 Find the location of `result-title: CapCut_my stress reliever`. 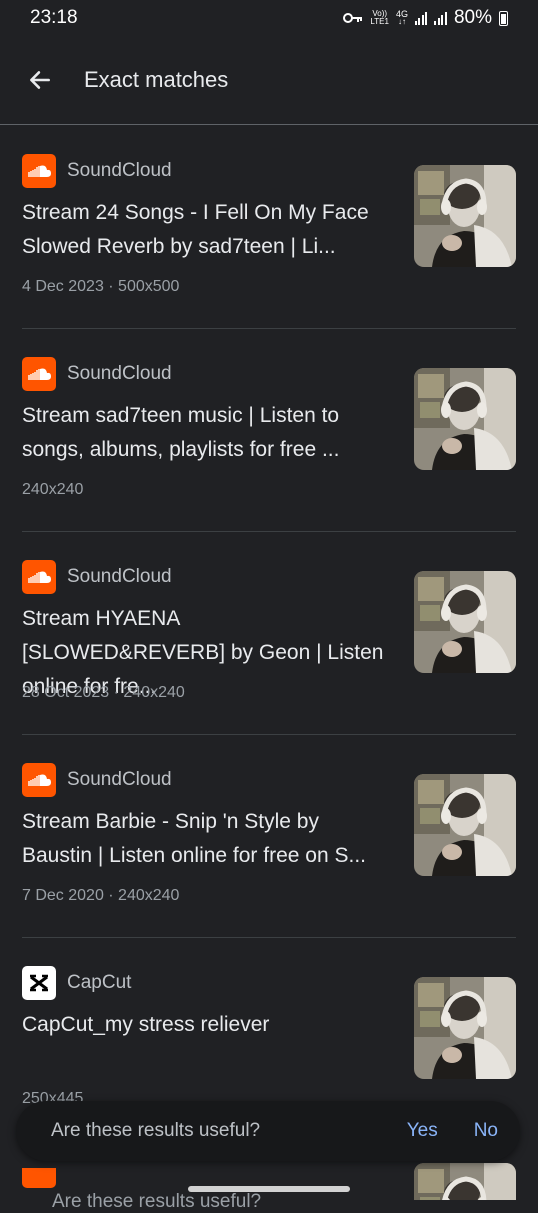

result-title: CapCut_my stress reliever is located at coordinates (204, 1025).